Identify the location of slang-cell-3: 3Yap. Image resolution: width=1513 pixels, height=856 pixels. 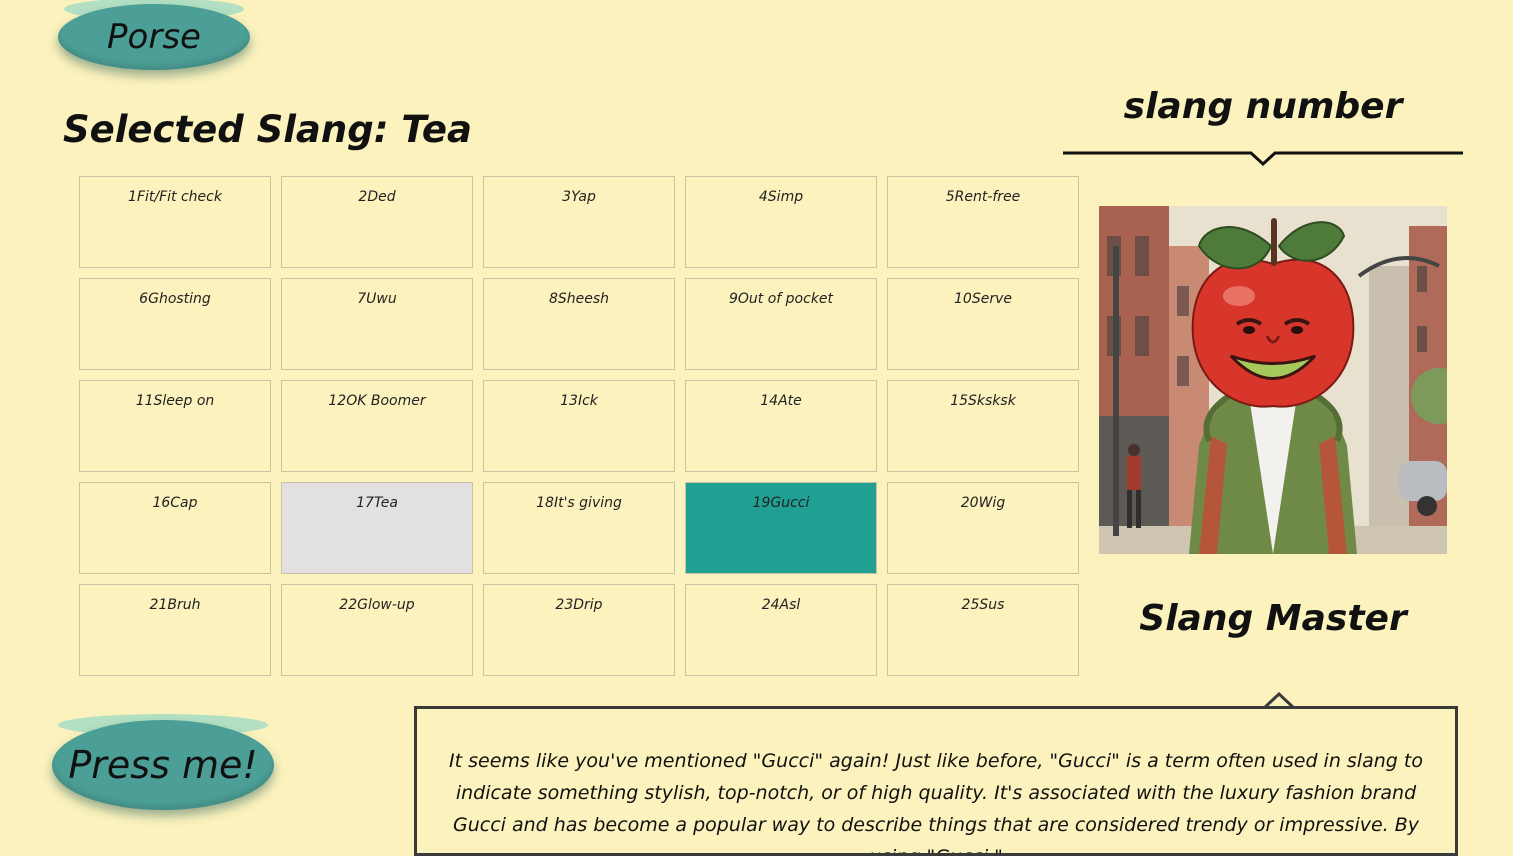
(579, 222).